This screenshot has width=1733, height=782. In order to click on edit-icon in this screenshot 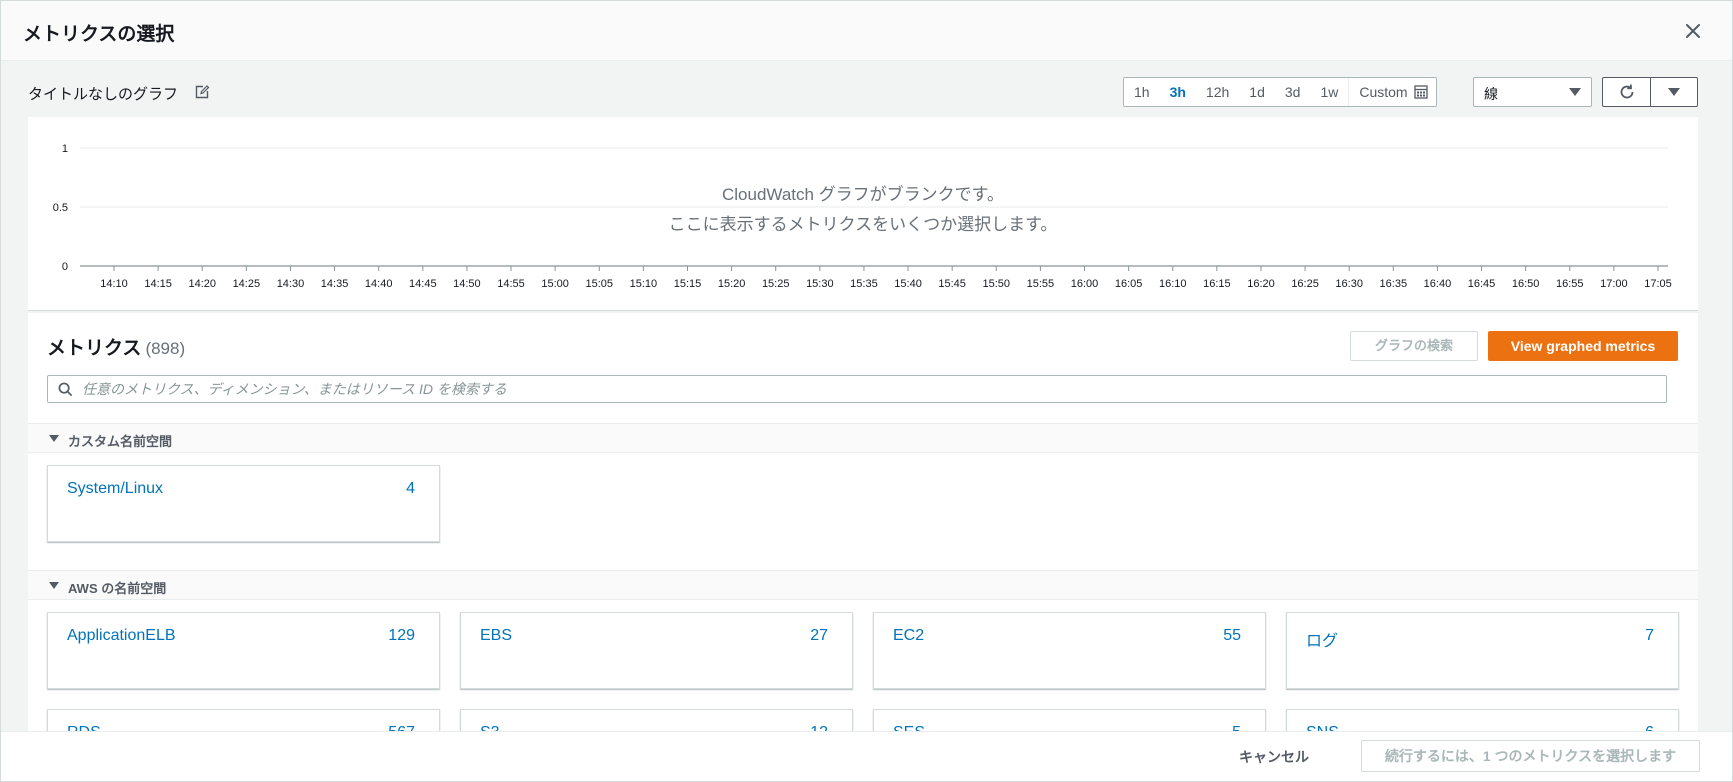, I will do `click(202, 92)`.